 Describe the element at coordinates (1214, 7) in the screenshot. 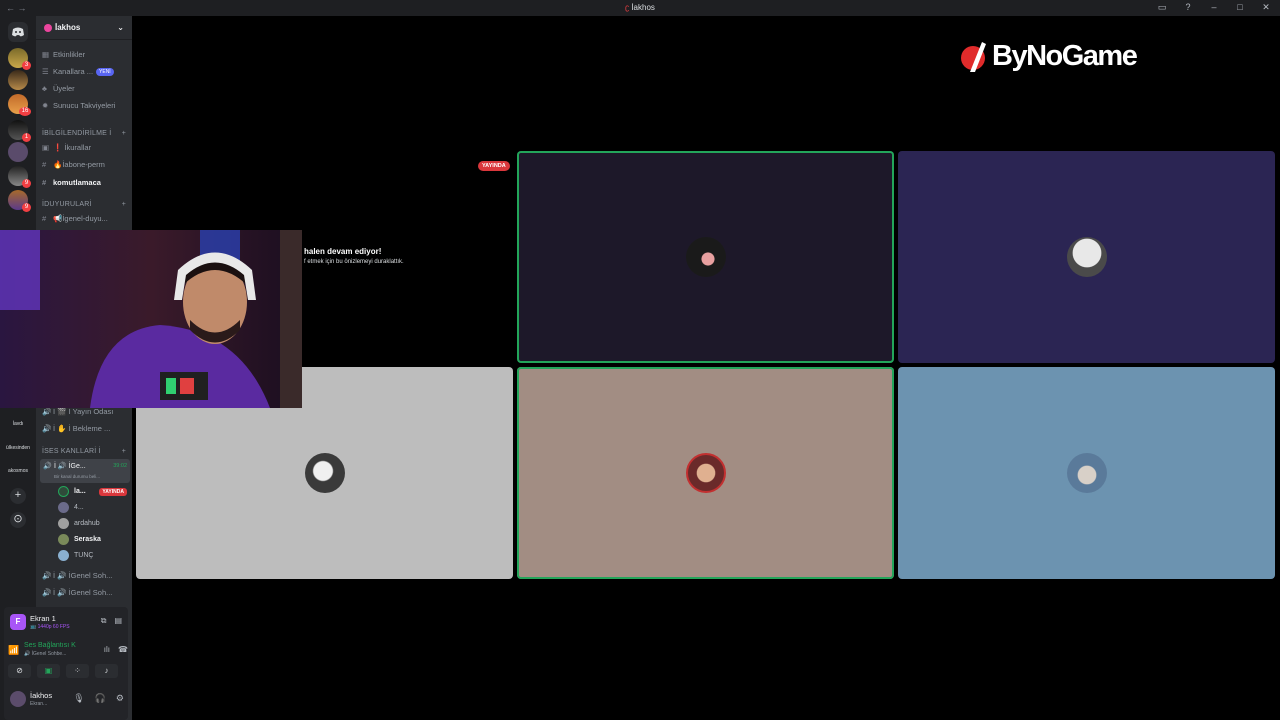

I see `minimize-icon: –` at that location.